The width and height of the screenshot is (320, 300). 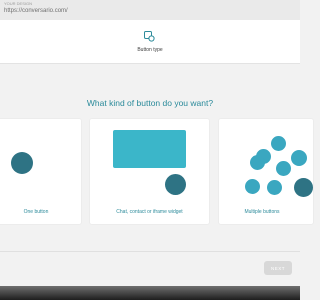 What do you see at coordinates (149, 36) in the screenshot?
I see `button-type-icon` at bounding box center [149, 36].